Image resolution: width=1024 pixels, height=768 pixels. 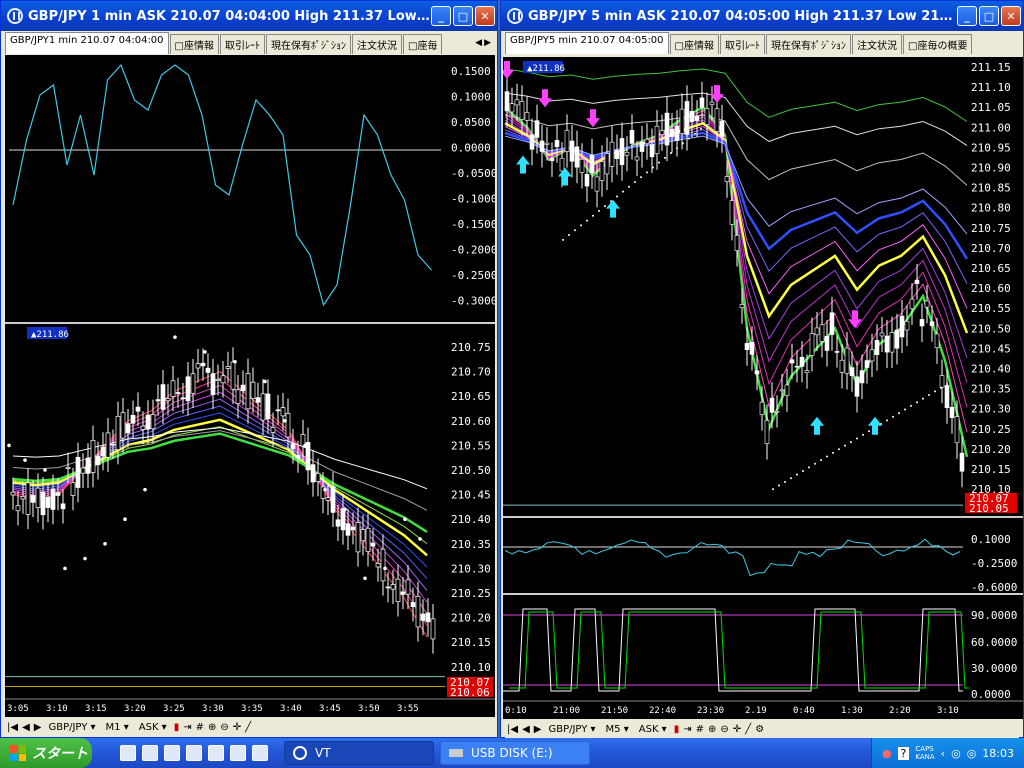 What do you see at coordinates (515, 753) in the screenshot?
I see `task-usb: USB DISK (E:)` at bounding box center [515, 753].